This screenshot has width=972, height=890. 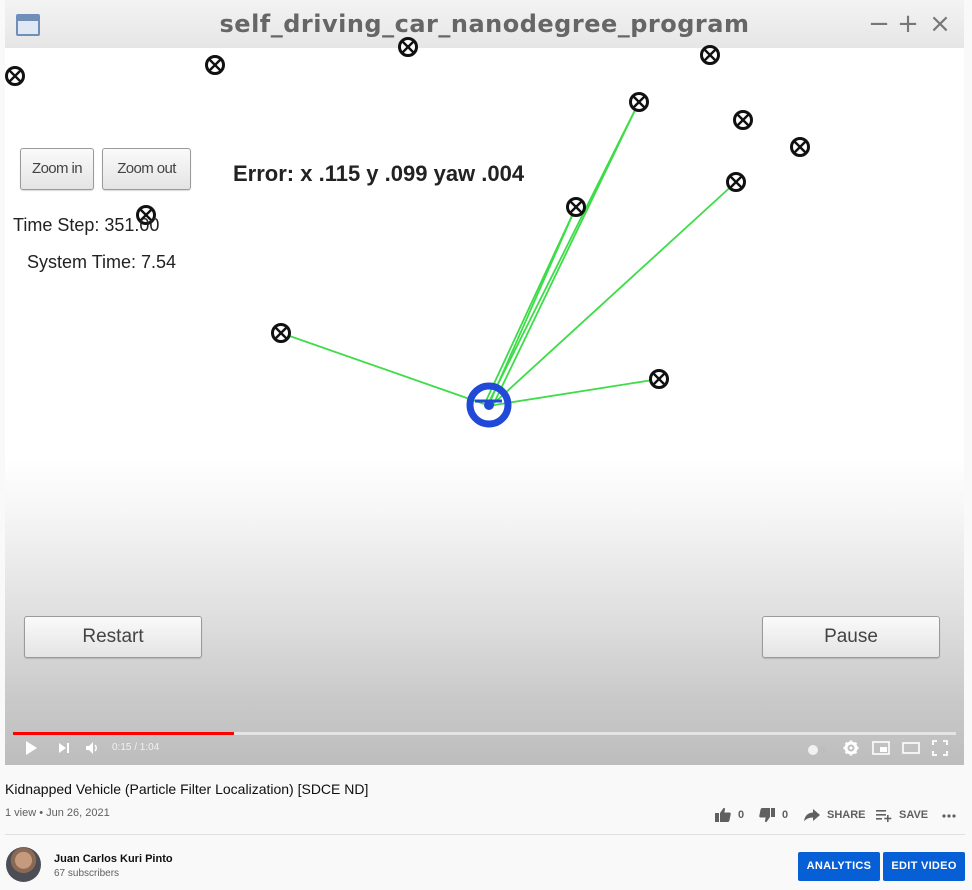 I want to click on next-icon, so click(x=64, y=748).